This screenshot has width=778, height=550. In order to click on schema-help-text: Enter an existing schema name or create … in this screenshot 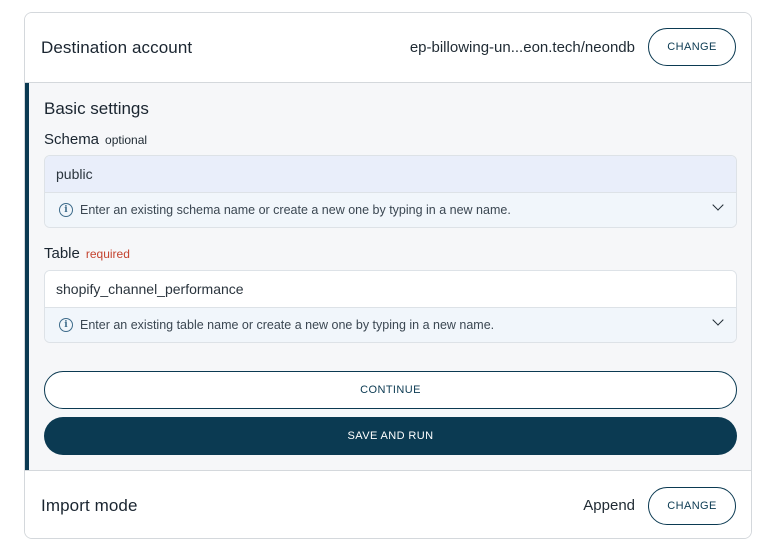, I will do `click(295, 210)`.